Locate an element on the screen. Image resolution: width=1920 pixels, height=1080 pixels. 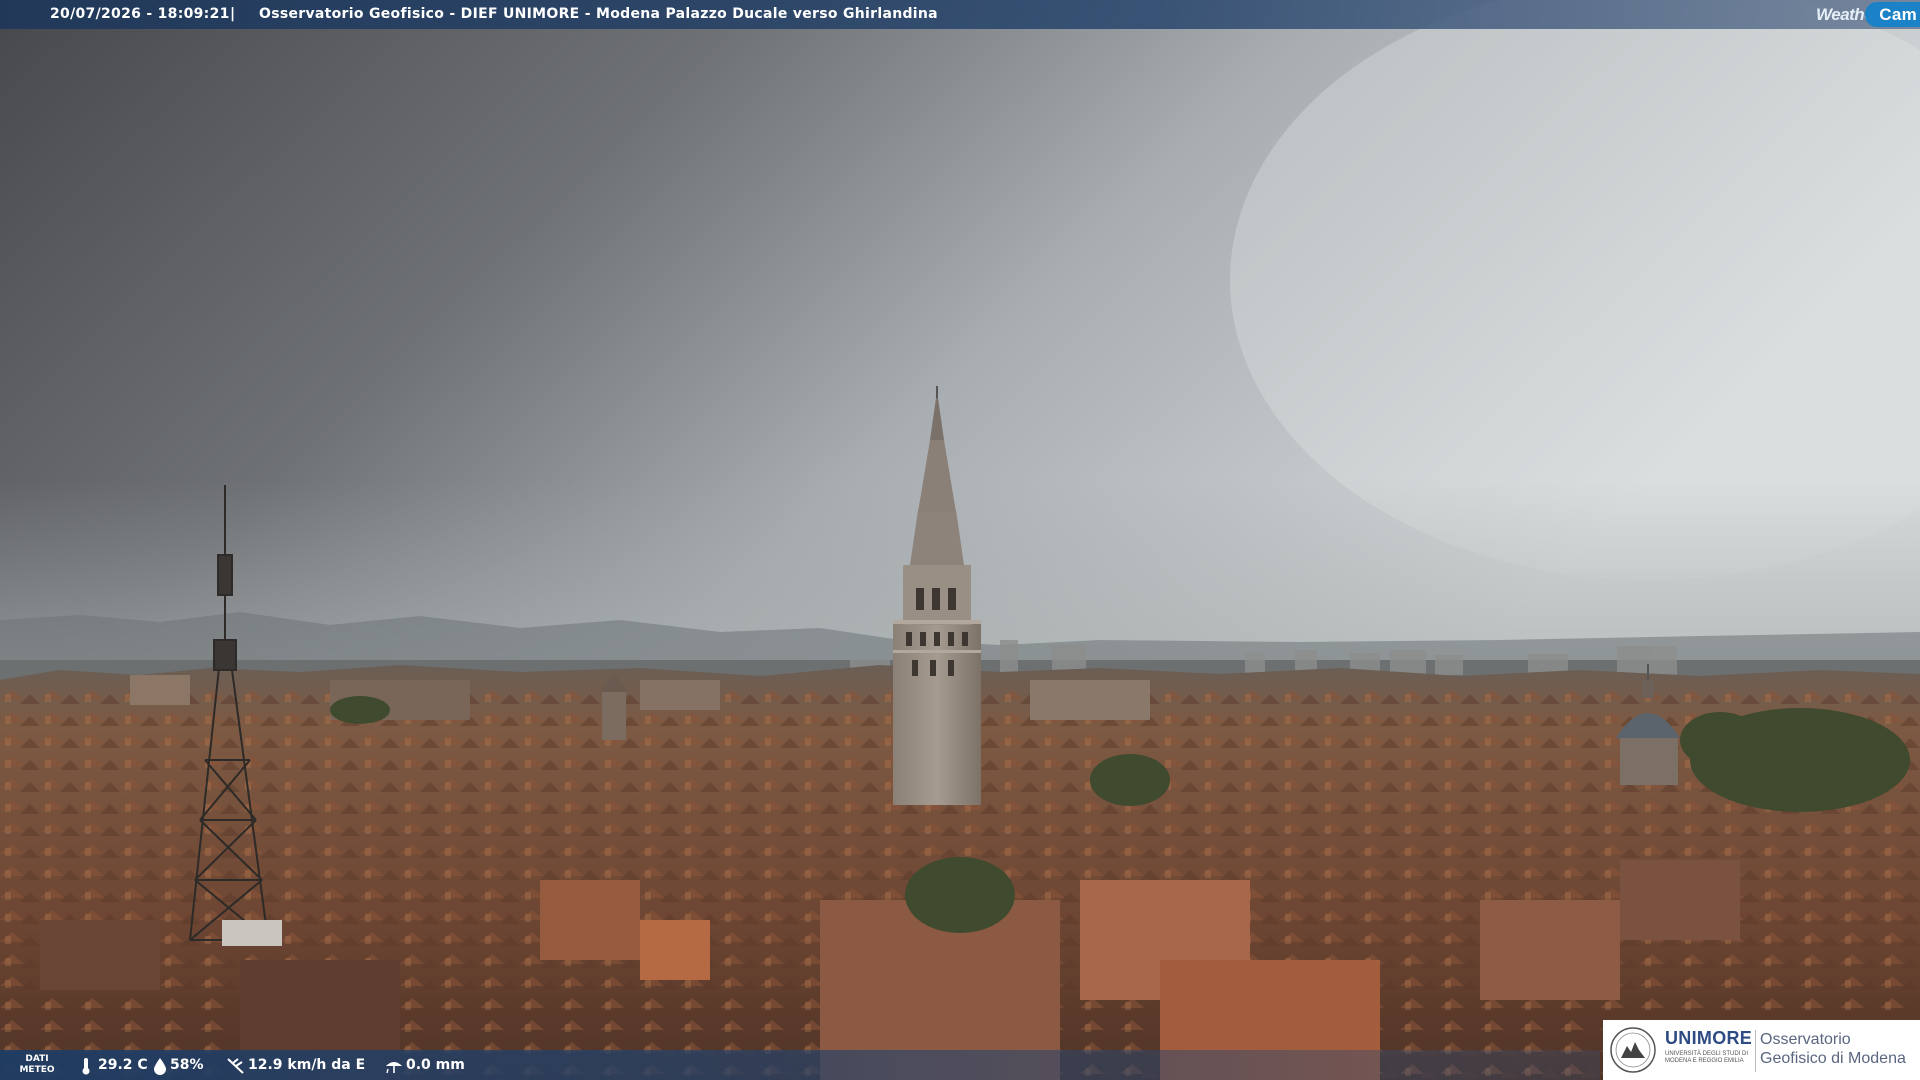
humidity-readout: 58% is located at coordinates (182, 1065).